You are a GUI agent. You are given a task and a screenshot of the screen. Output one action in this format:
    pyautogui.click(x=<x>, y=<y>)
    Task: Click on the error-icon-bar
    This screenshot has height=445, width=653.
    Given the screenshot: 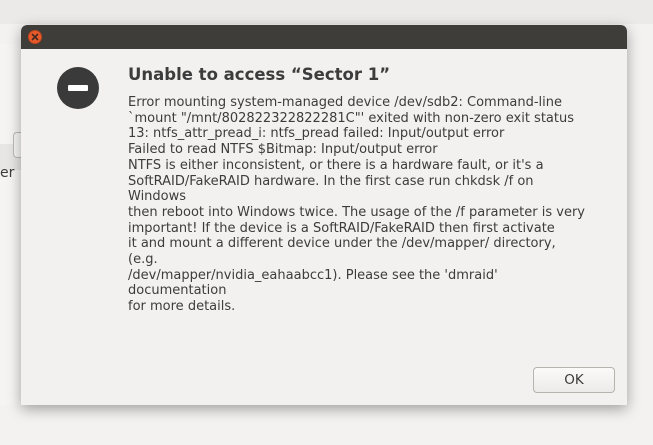 What is the action you would take?
    pyautogui.click(x=78, y=88)
    